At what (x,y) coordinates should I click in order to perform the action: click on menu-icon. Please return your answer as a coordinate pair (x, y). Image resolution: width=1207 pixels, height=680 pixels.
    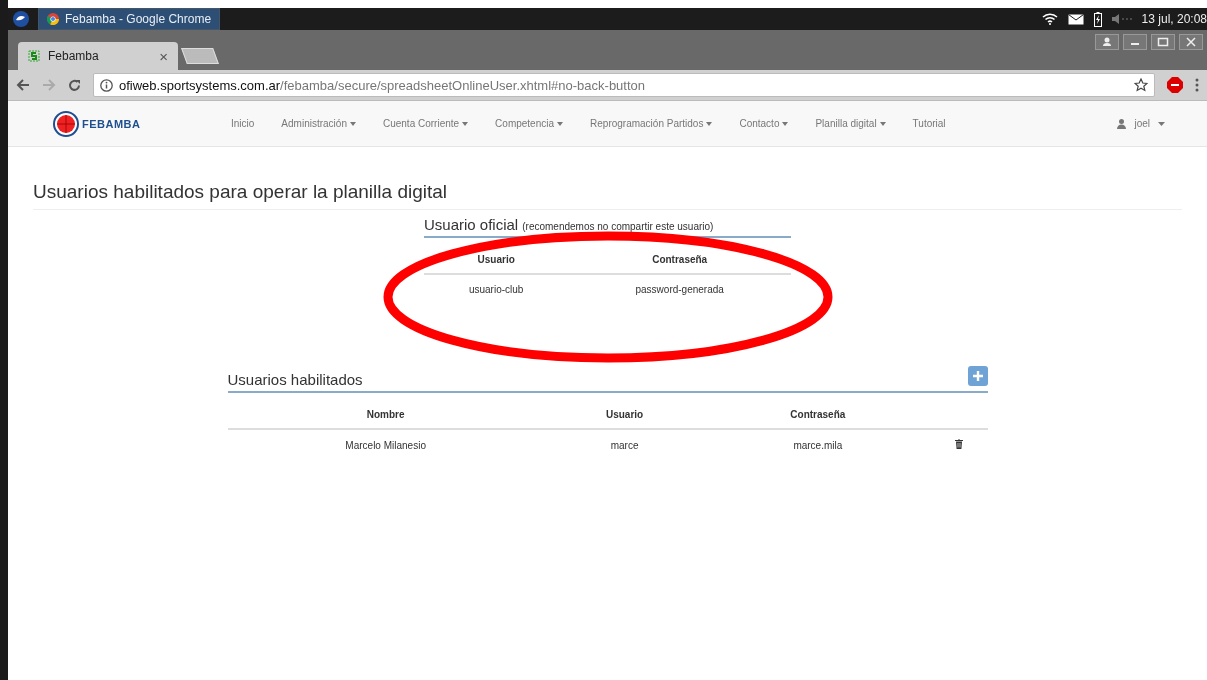
    Looking at the image, I should click on (1197, 85).